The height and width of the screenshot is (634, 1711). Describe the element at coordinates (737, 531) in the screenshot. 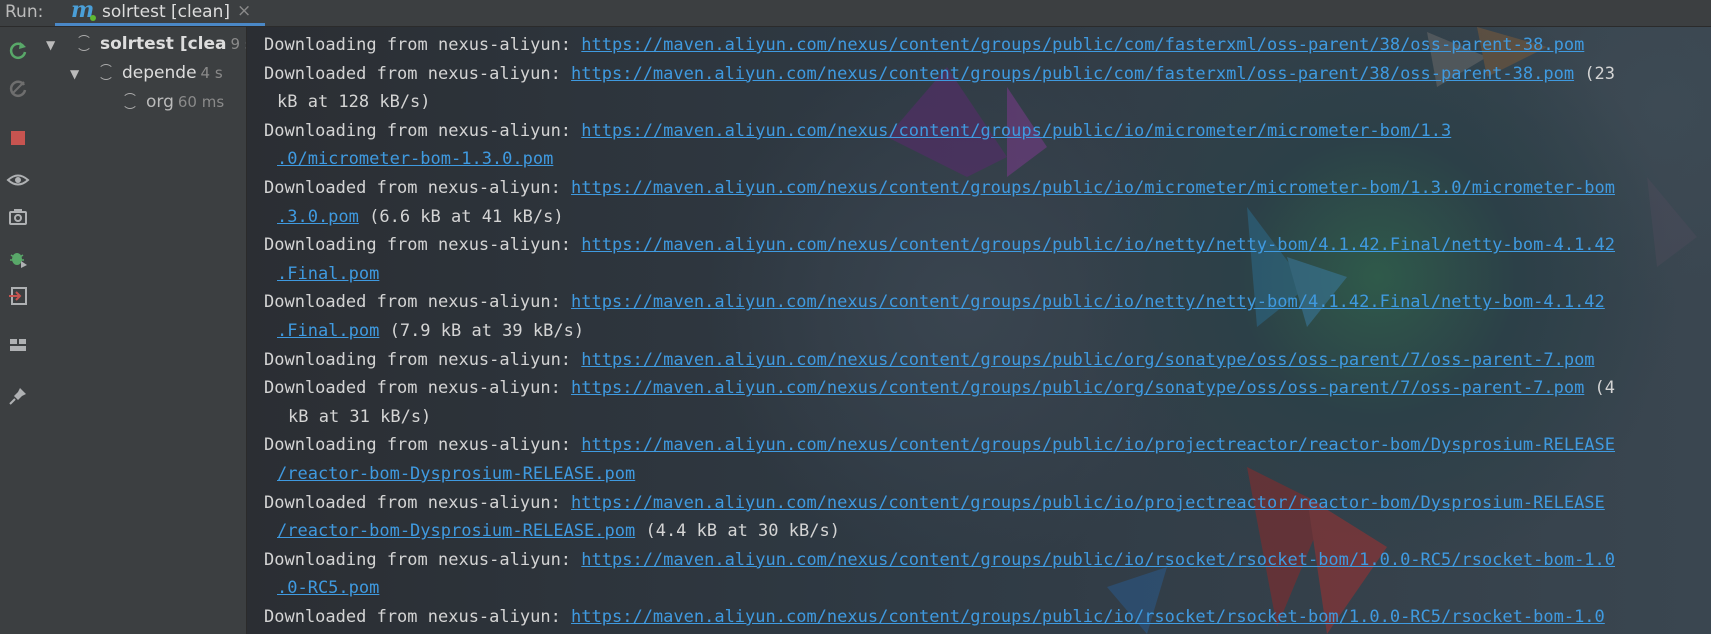

I see `line-suffix: (4.4 kB at 30 kB/s)` at that location.